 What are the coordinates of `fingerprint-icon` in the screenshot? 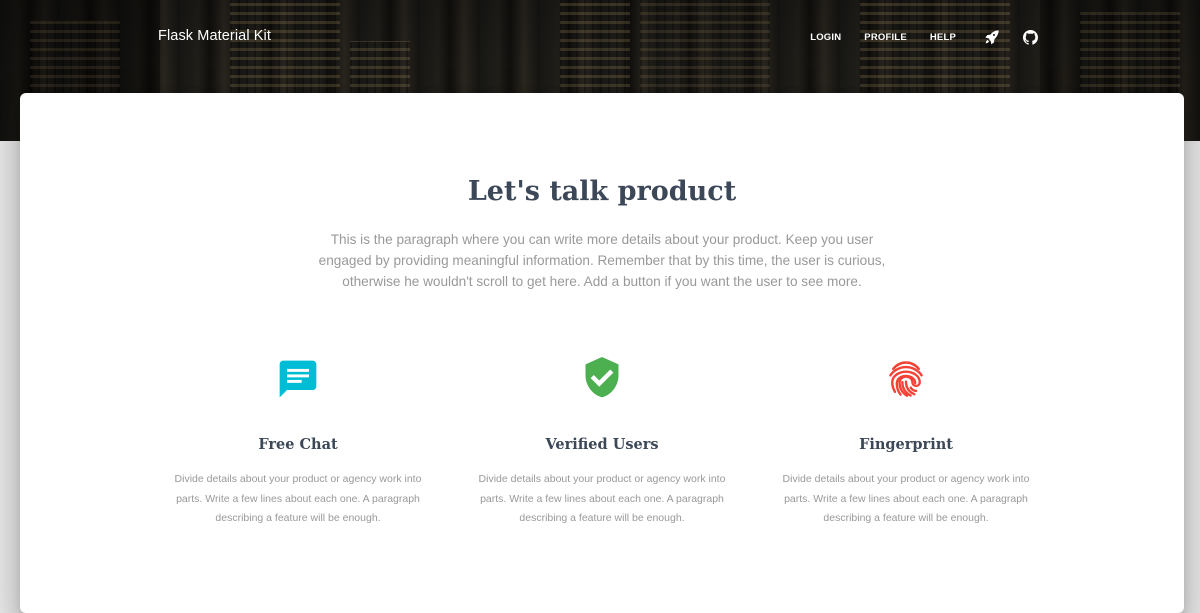 It's located at (906, 381).